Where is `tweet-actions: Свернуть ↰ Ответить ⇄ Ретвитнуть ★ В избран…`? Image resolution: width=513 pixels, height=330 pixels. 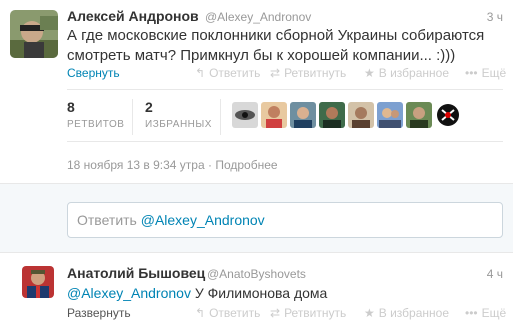 tweet-actions: Свернуть ↰ Ответить ⇄ Ретвитнуть ★ В избран… is located at coordinates (286, 74).